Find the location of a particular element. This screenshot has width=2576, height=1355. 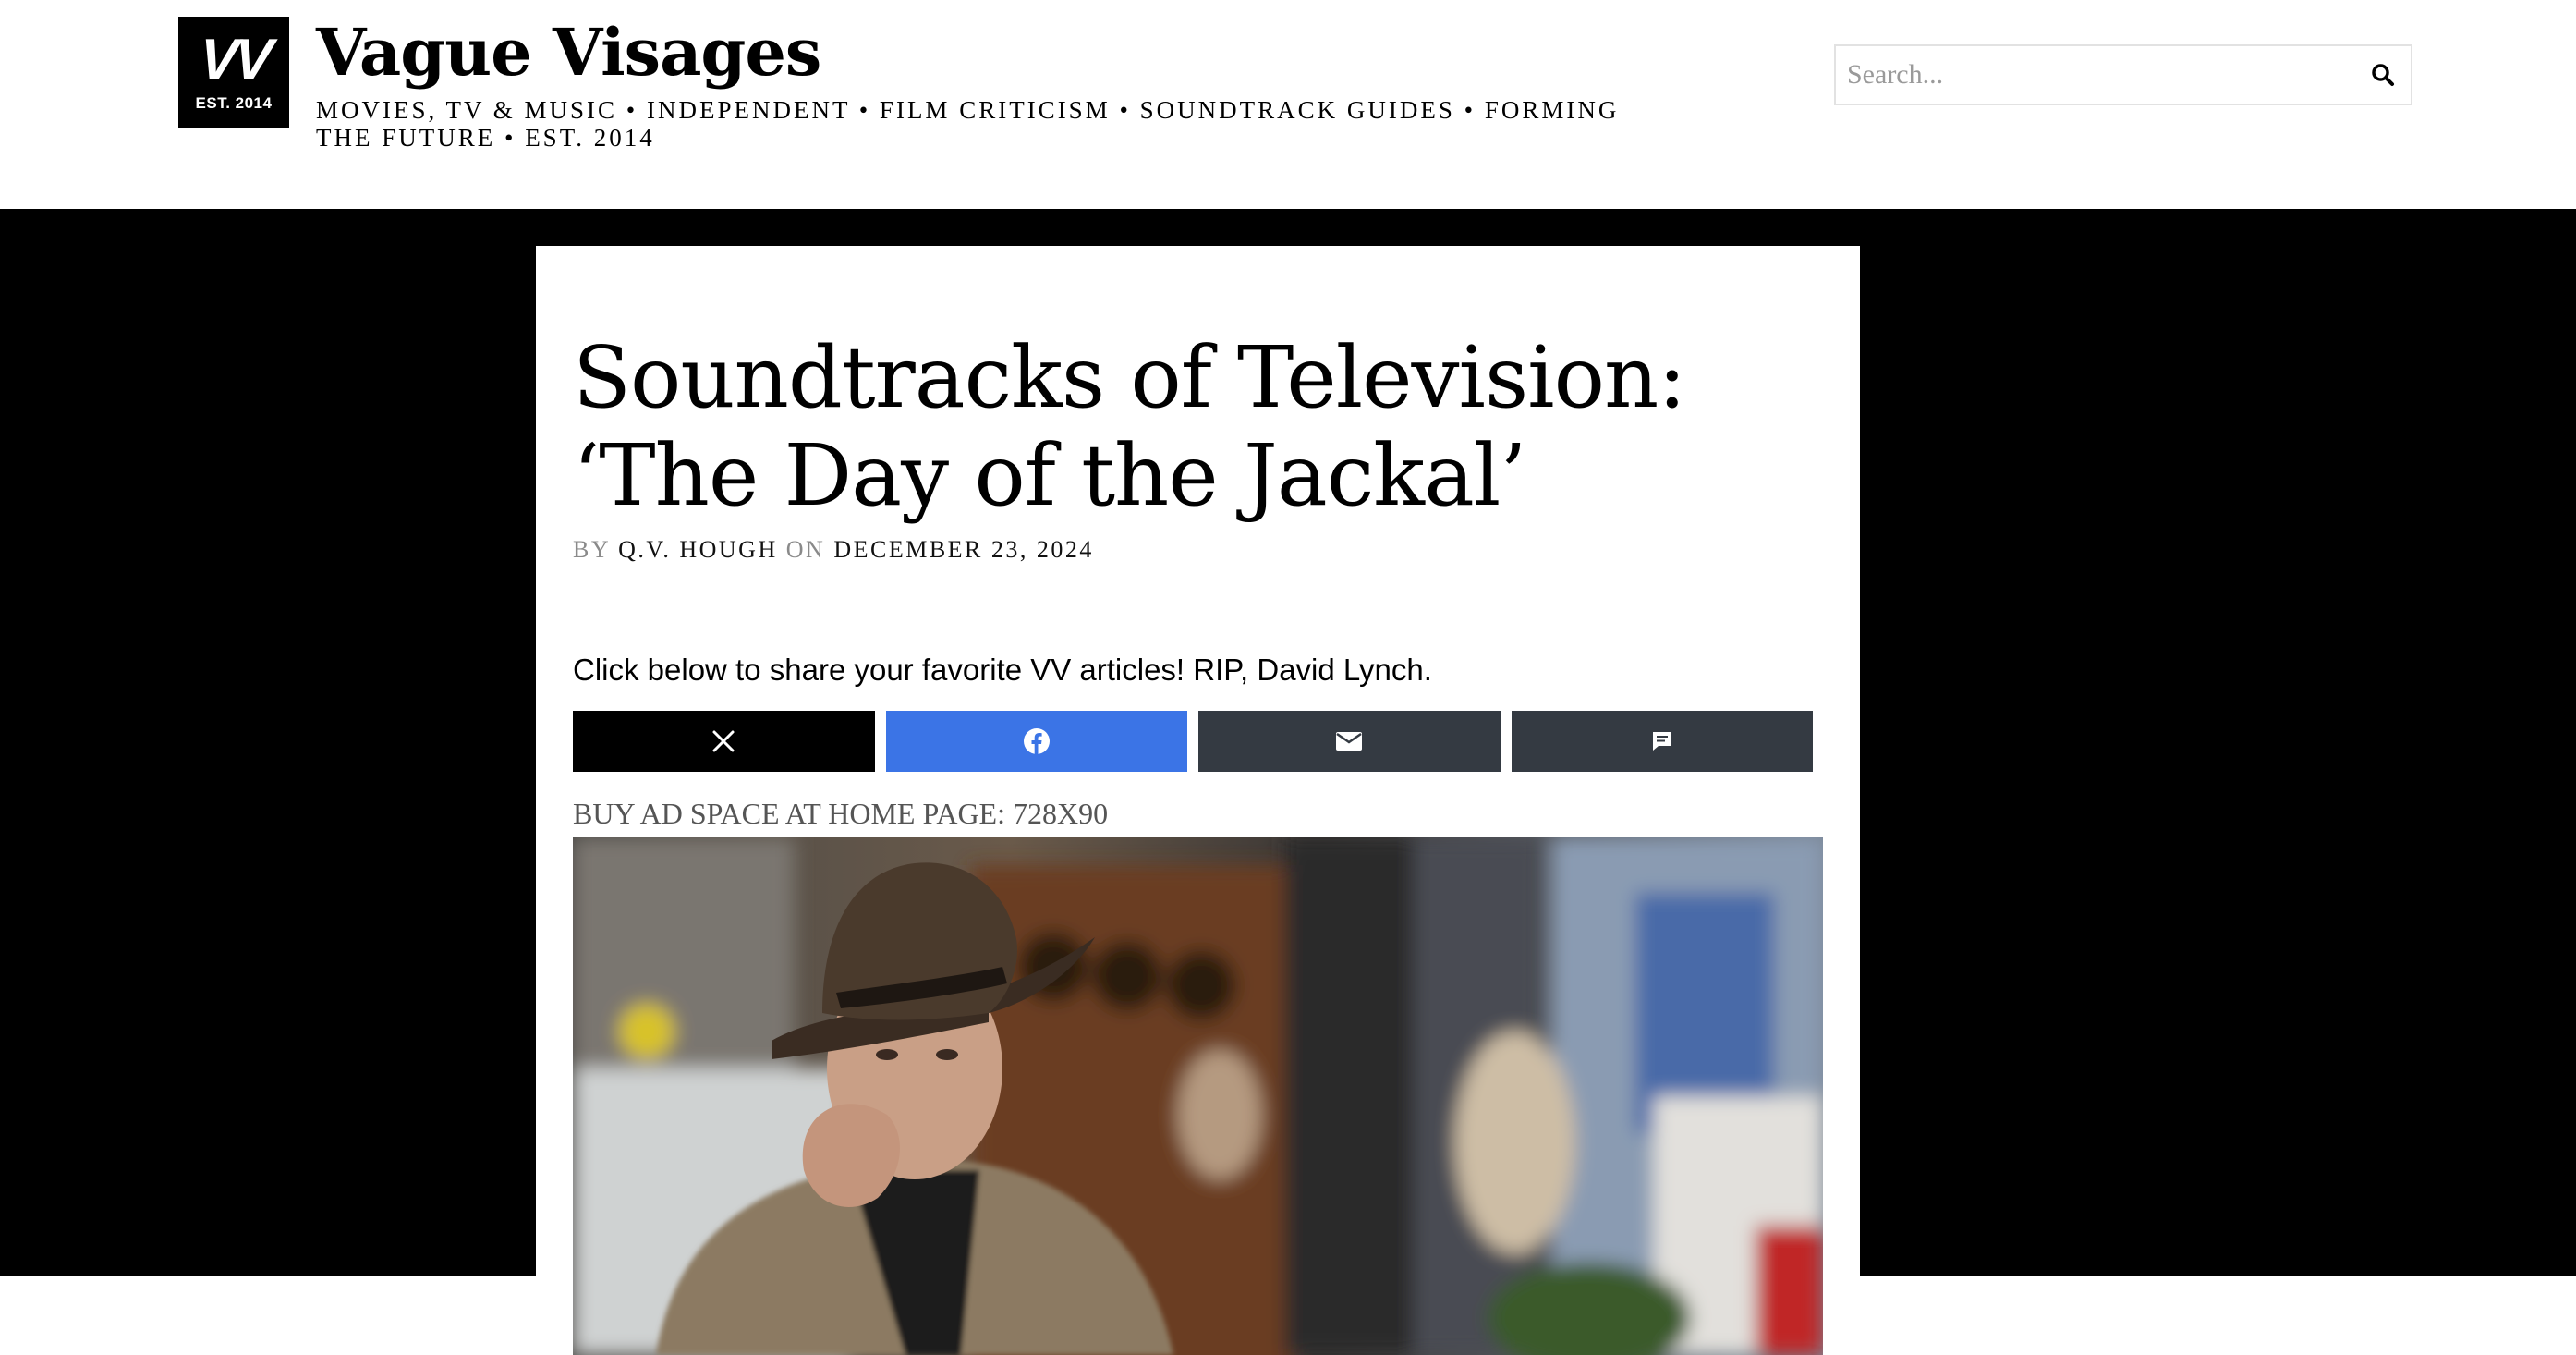

search-input is located at coordinates (2095, 75).